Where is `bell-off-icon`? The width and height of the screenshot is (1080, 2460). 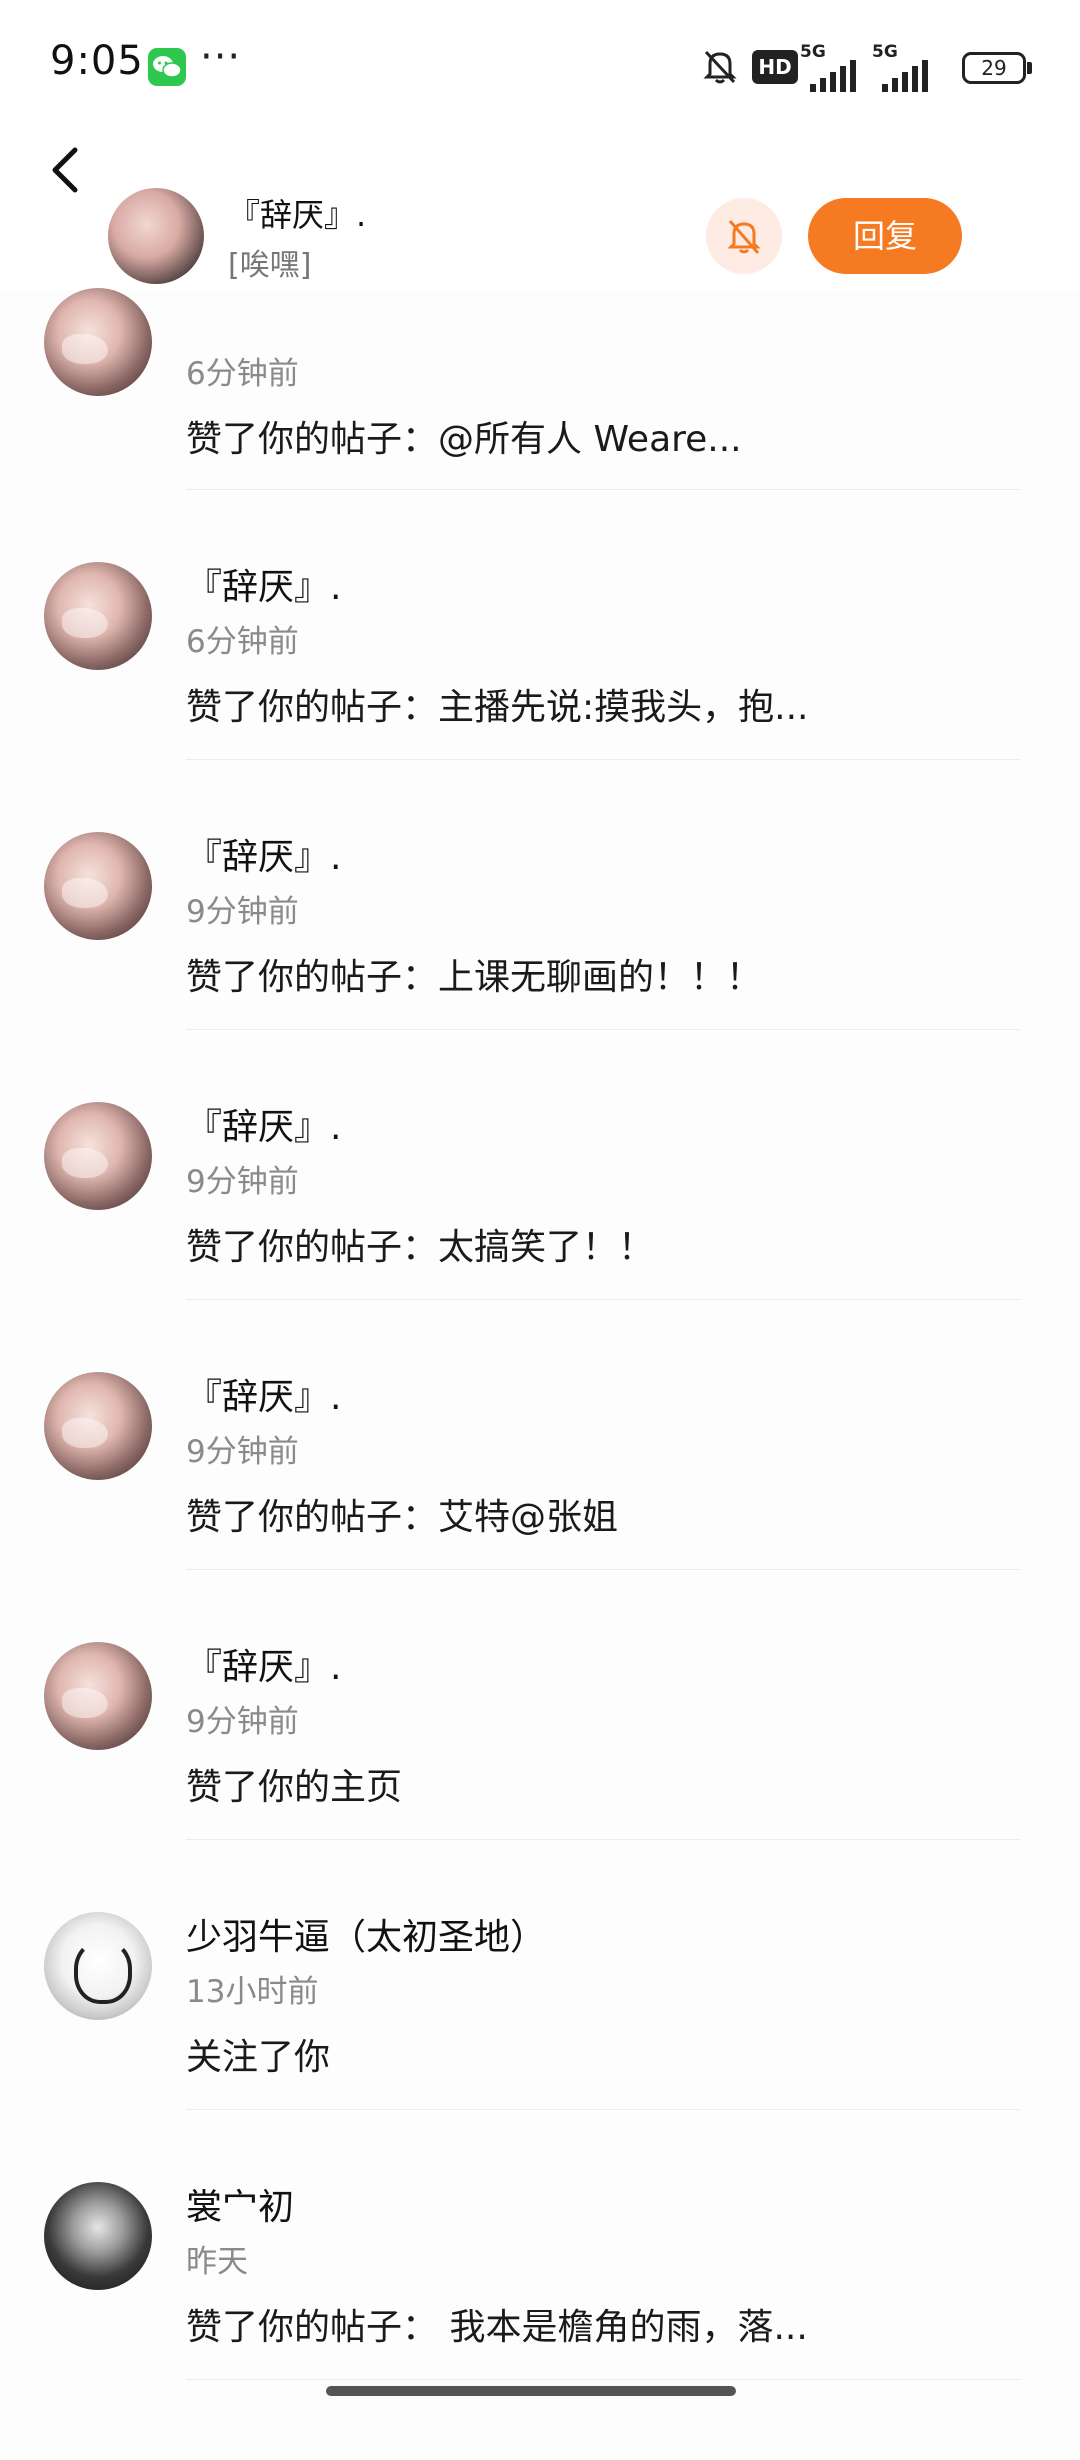 bell-off-icon is located at coordinates (744, 237).